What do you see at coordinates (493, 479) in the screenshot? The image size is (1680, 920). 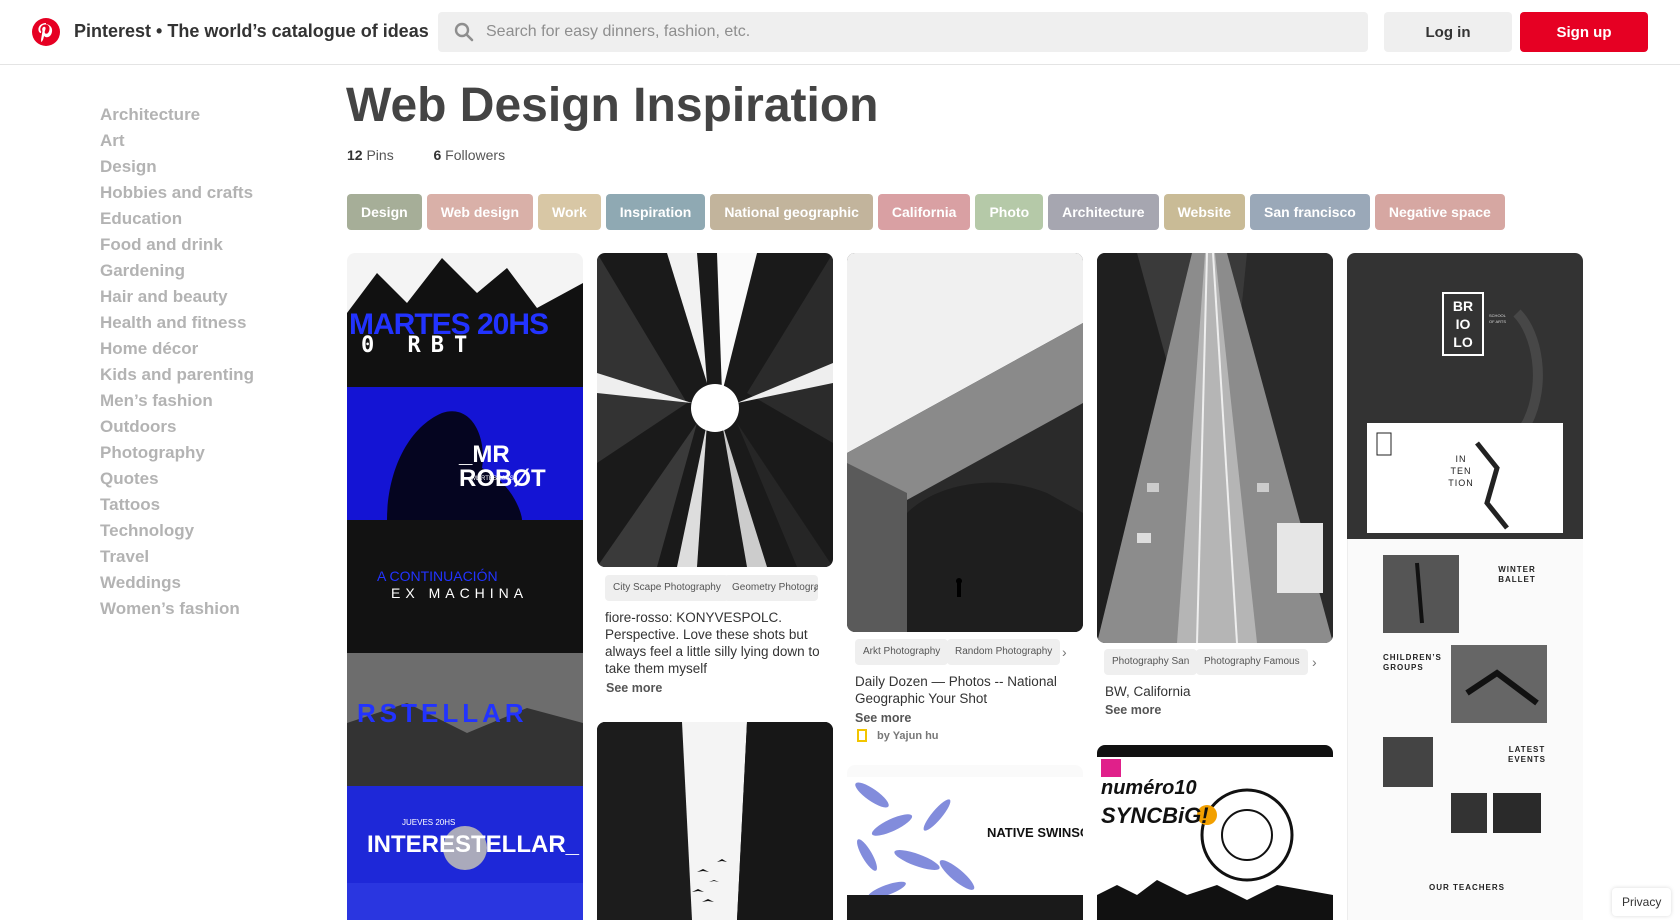 I see `mr-robot-martes-small: MARTES 20HS` at bounding box center [493, 479].